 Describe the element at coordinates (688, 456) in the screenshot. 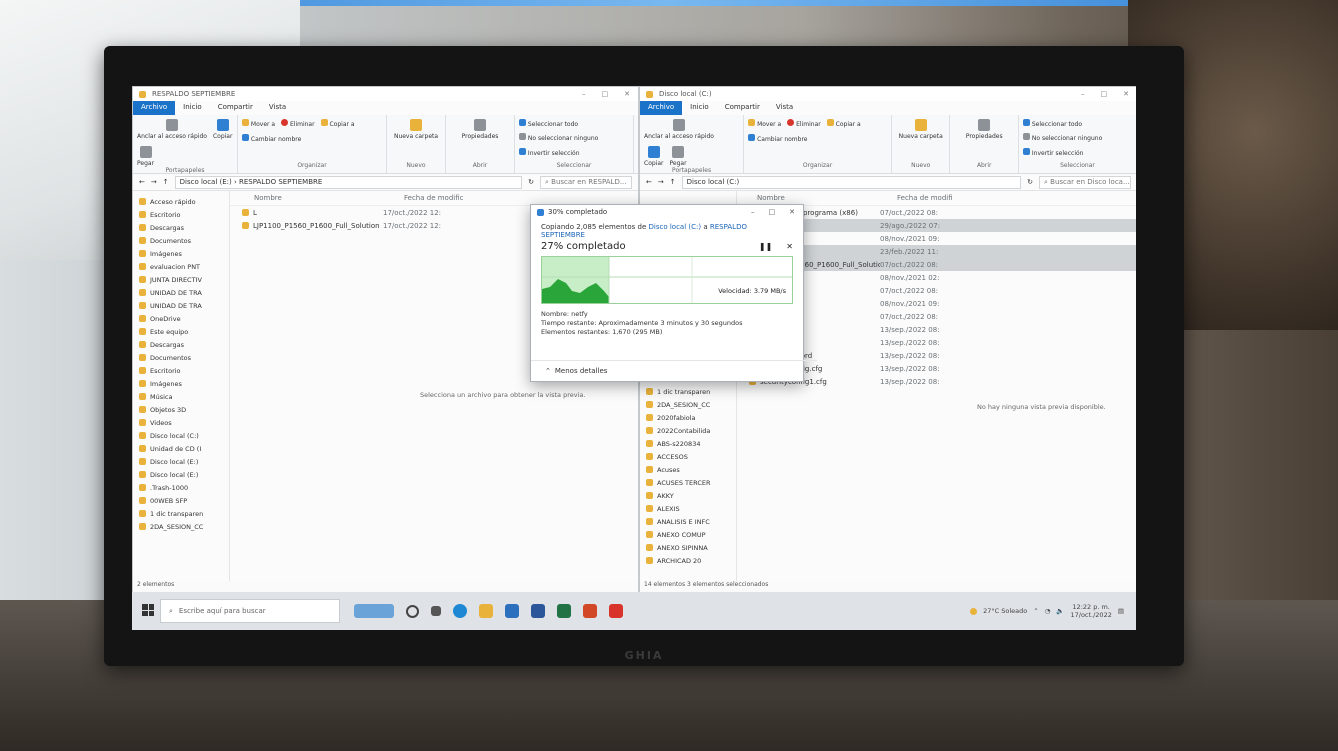

I see `nav-item: ACCESOS` at that location.